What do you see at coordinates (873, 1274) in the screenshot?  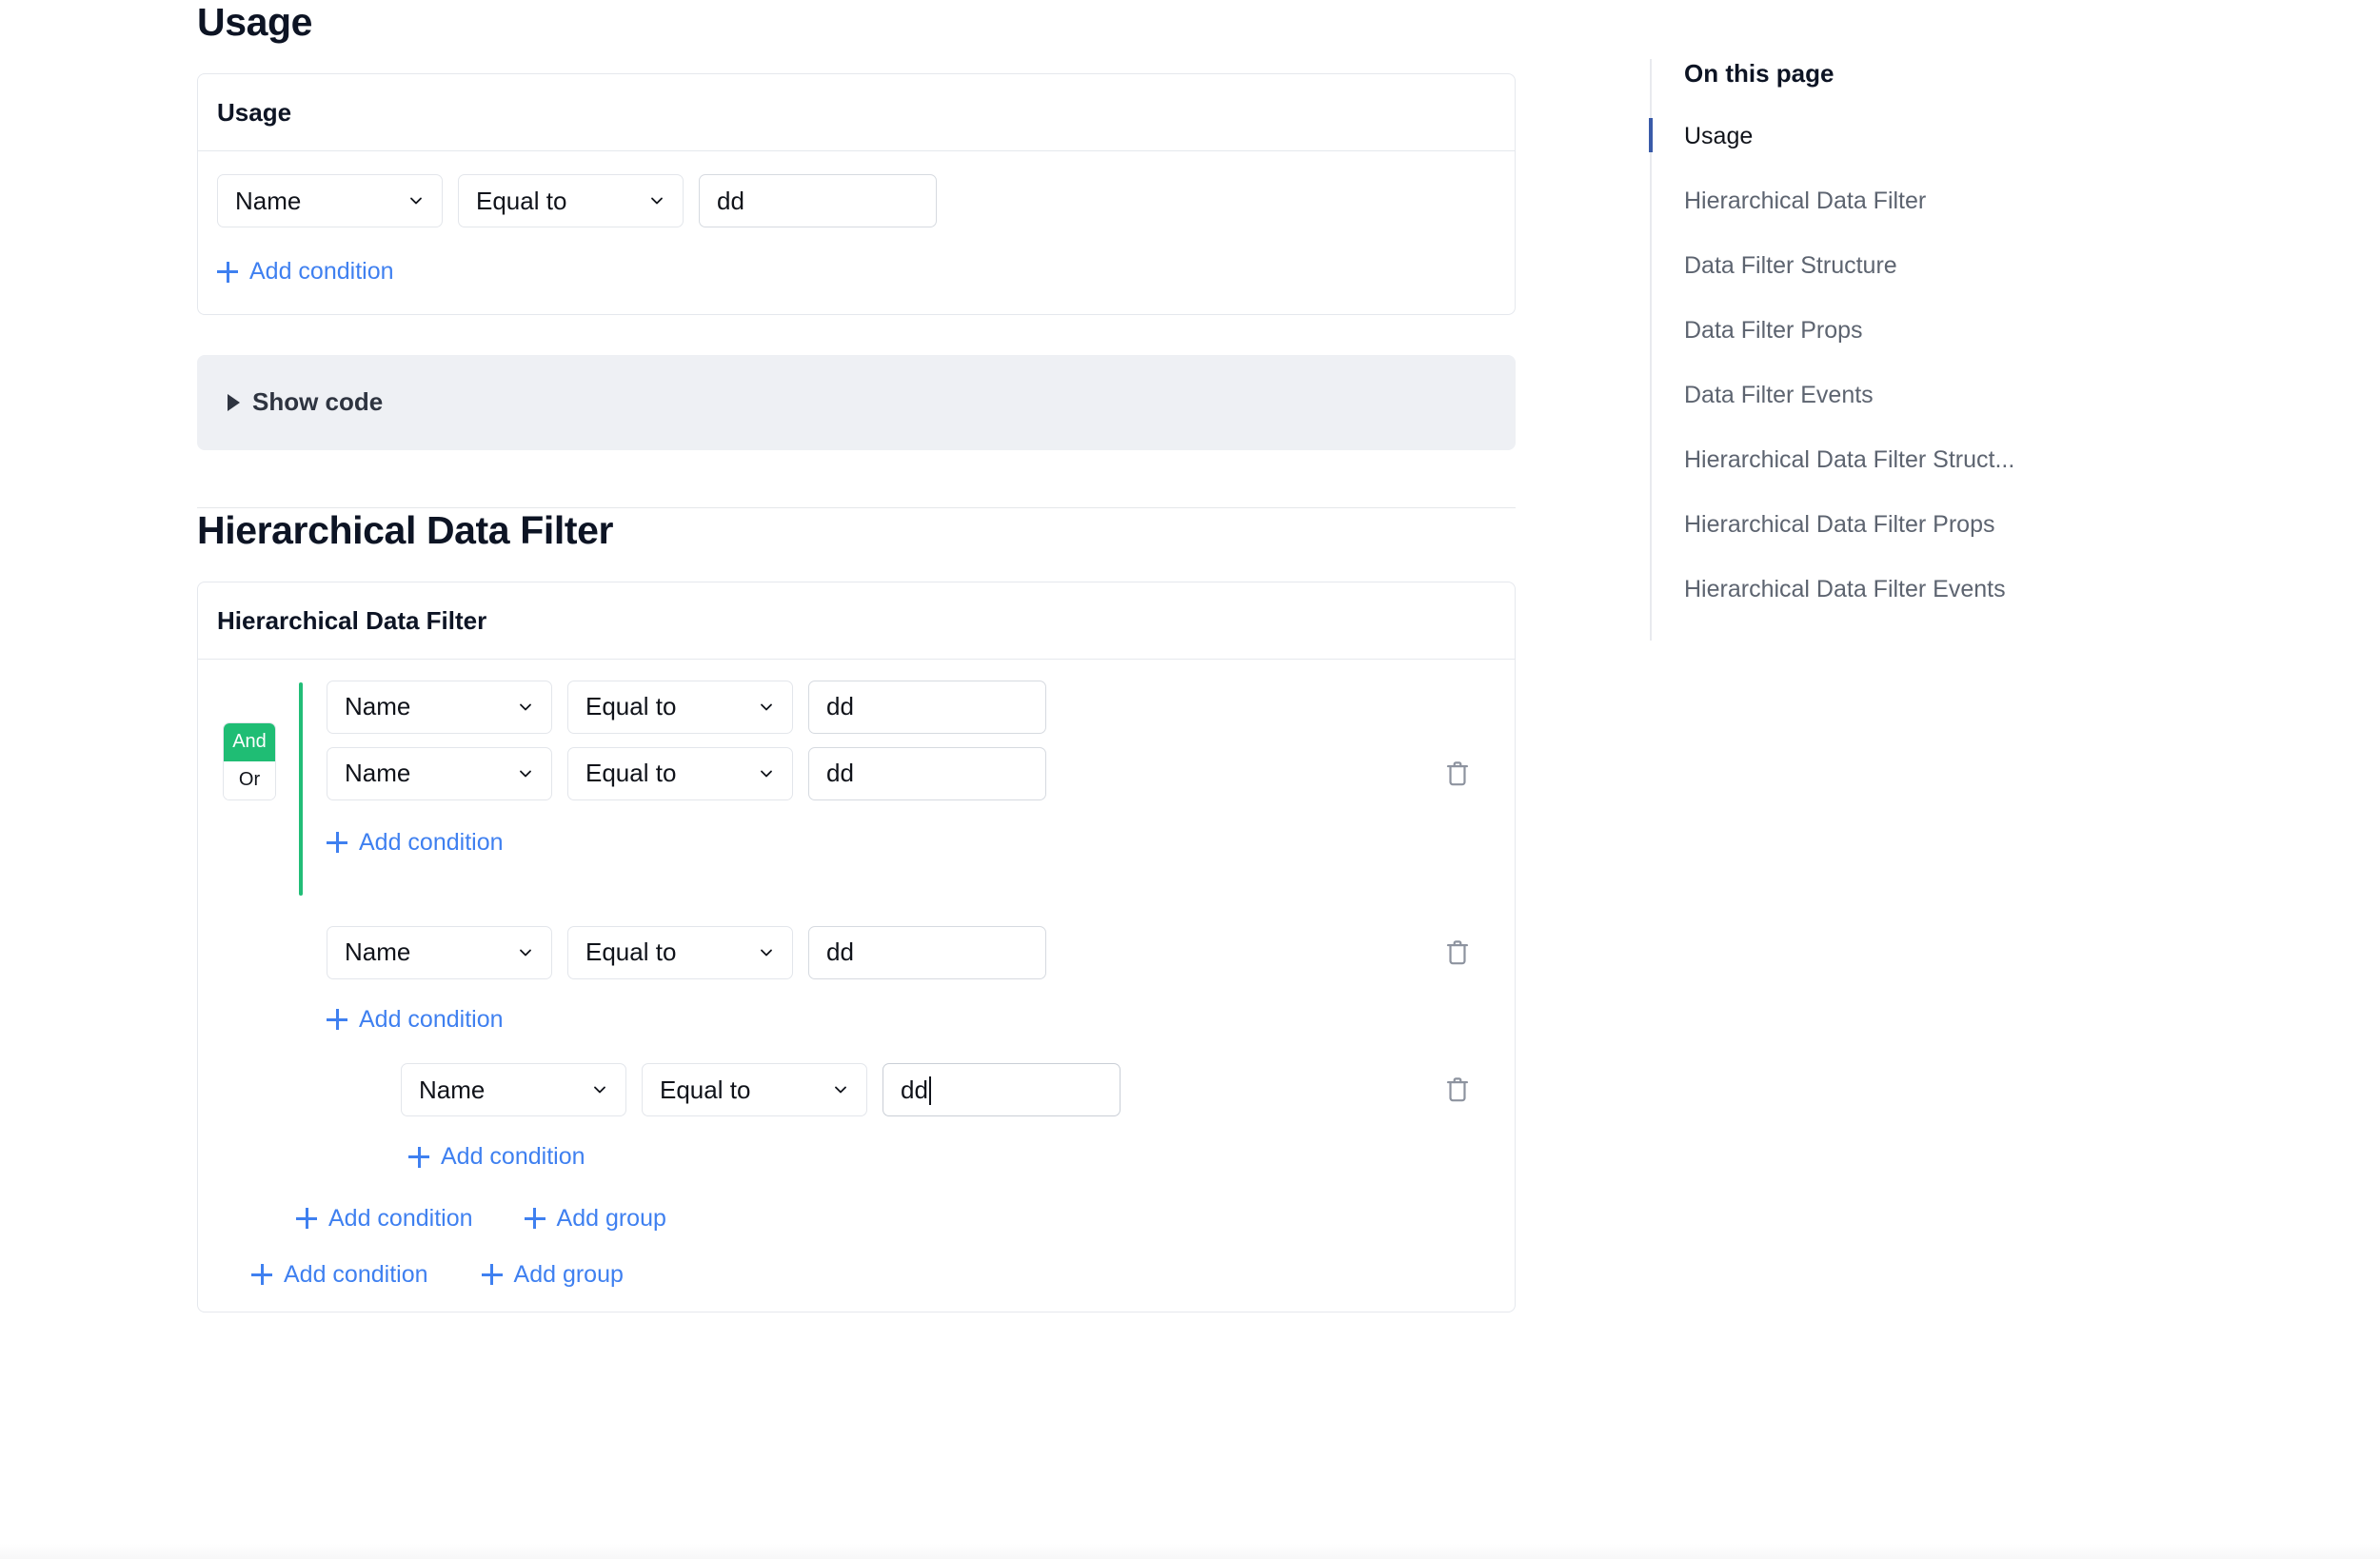 I see `root-actions: Add condition Add group` at bounding box center [873, 1274].